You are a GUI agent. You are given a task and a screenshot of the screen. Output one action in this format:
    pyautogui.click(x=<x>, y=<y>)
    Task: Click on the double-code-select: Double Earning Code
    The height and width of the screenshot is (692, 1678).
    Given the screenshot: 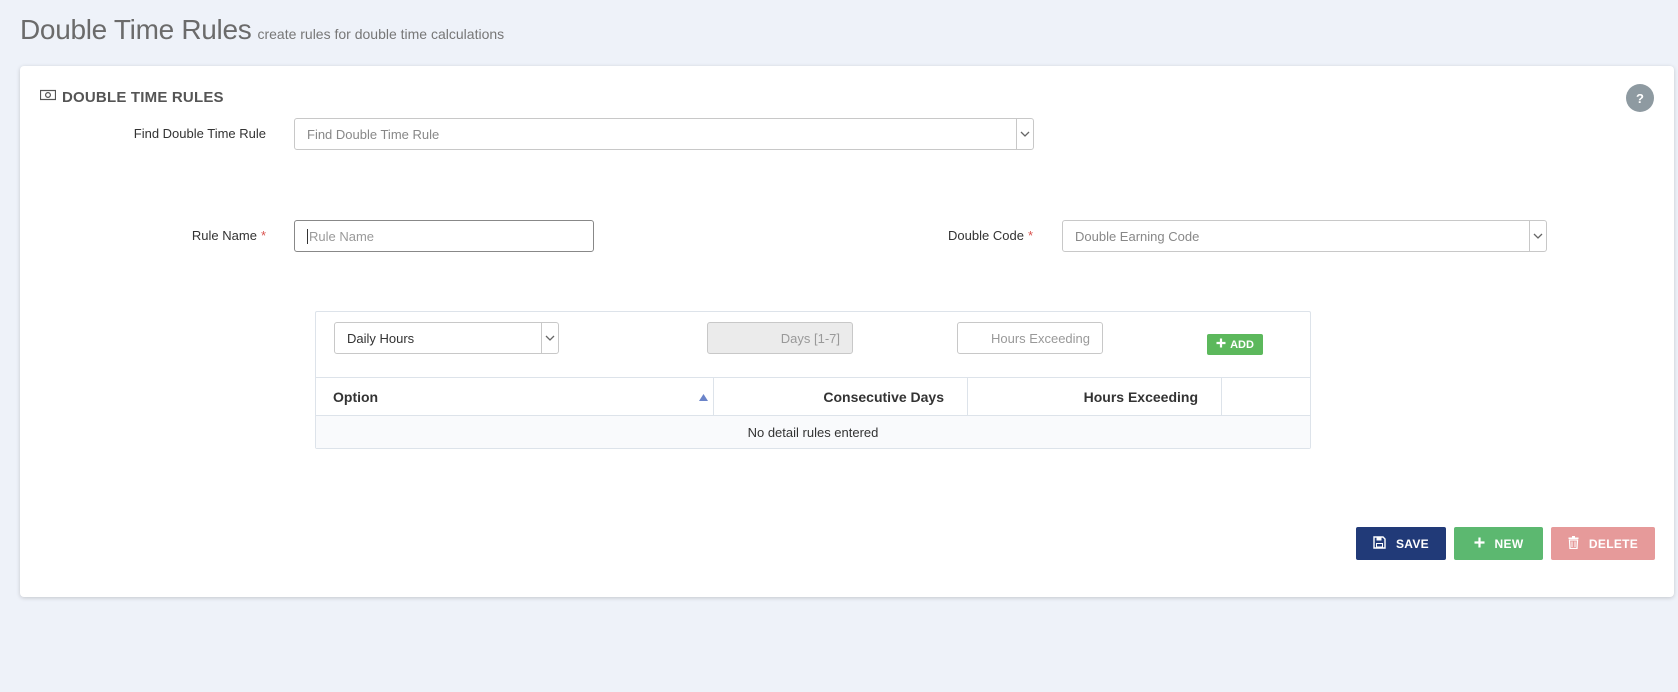 What is the action you would take?
    pyautogui.click(x=1304, y=236)
    